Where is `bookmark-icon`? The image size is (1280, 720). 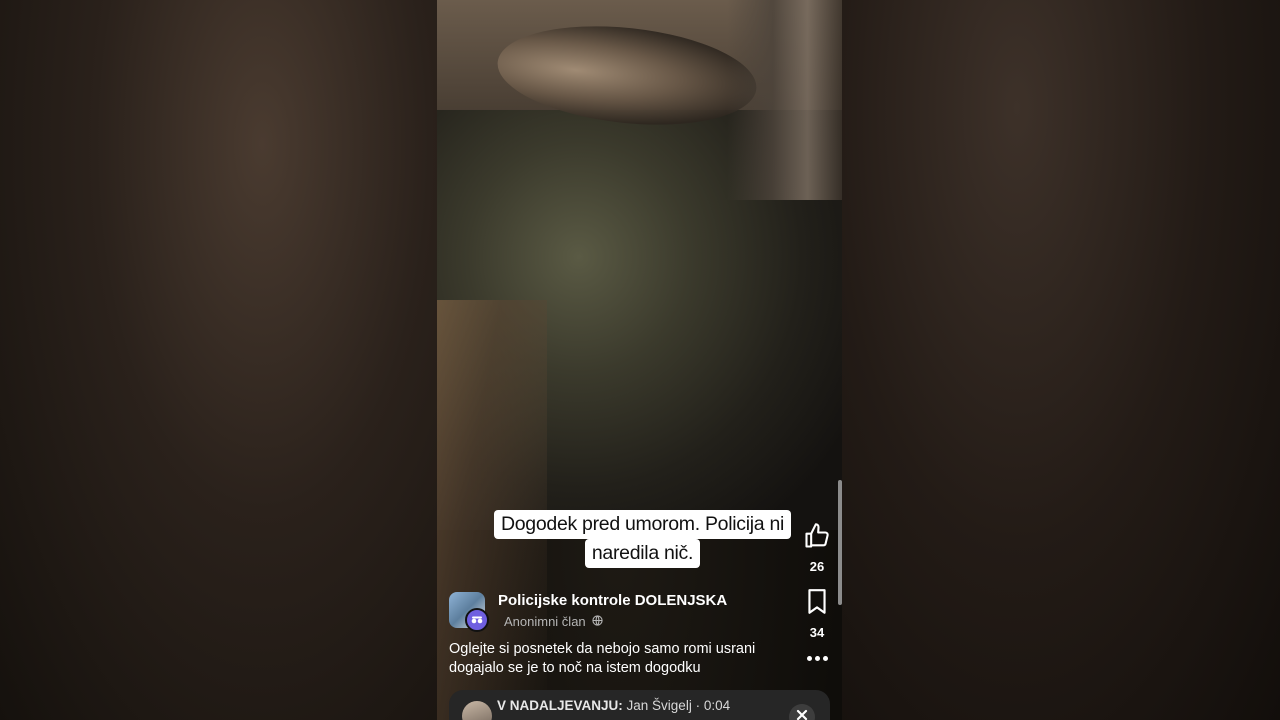 bookmark-icon is located at coordinates (817, 604).